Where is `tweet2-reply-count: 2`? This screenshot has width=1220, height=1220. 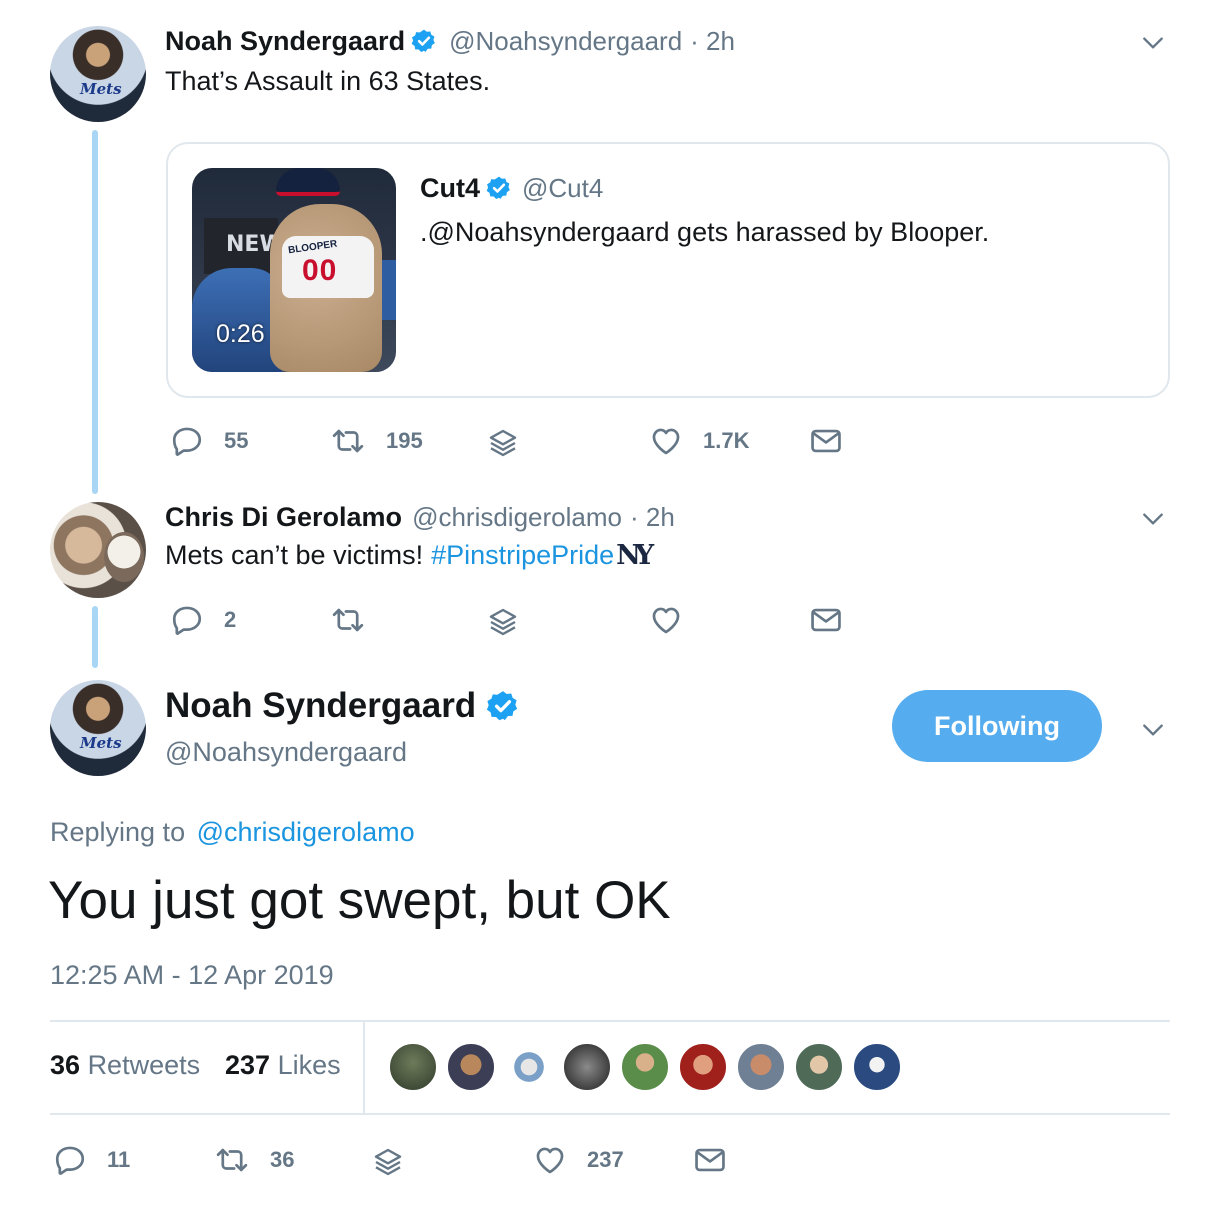 tweet2-reply-count: 2 is located at coordinates (230, 619).